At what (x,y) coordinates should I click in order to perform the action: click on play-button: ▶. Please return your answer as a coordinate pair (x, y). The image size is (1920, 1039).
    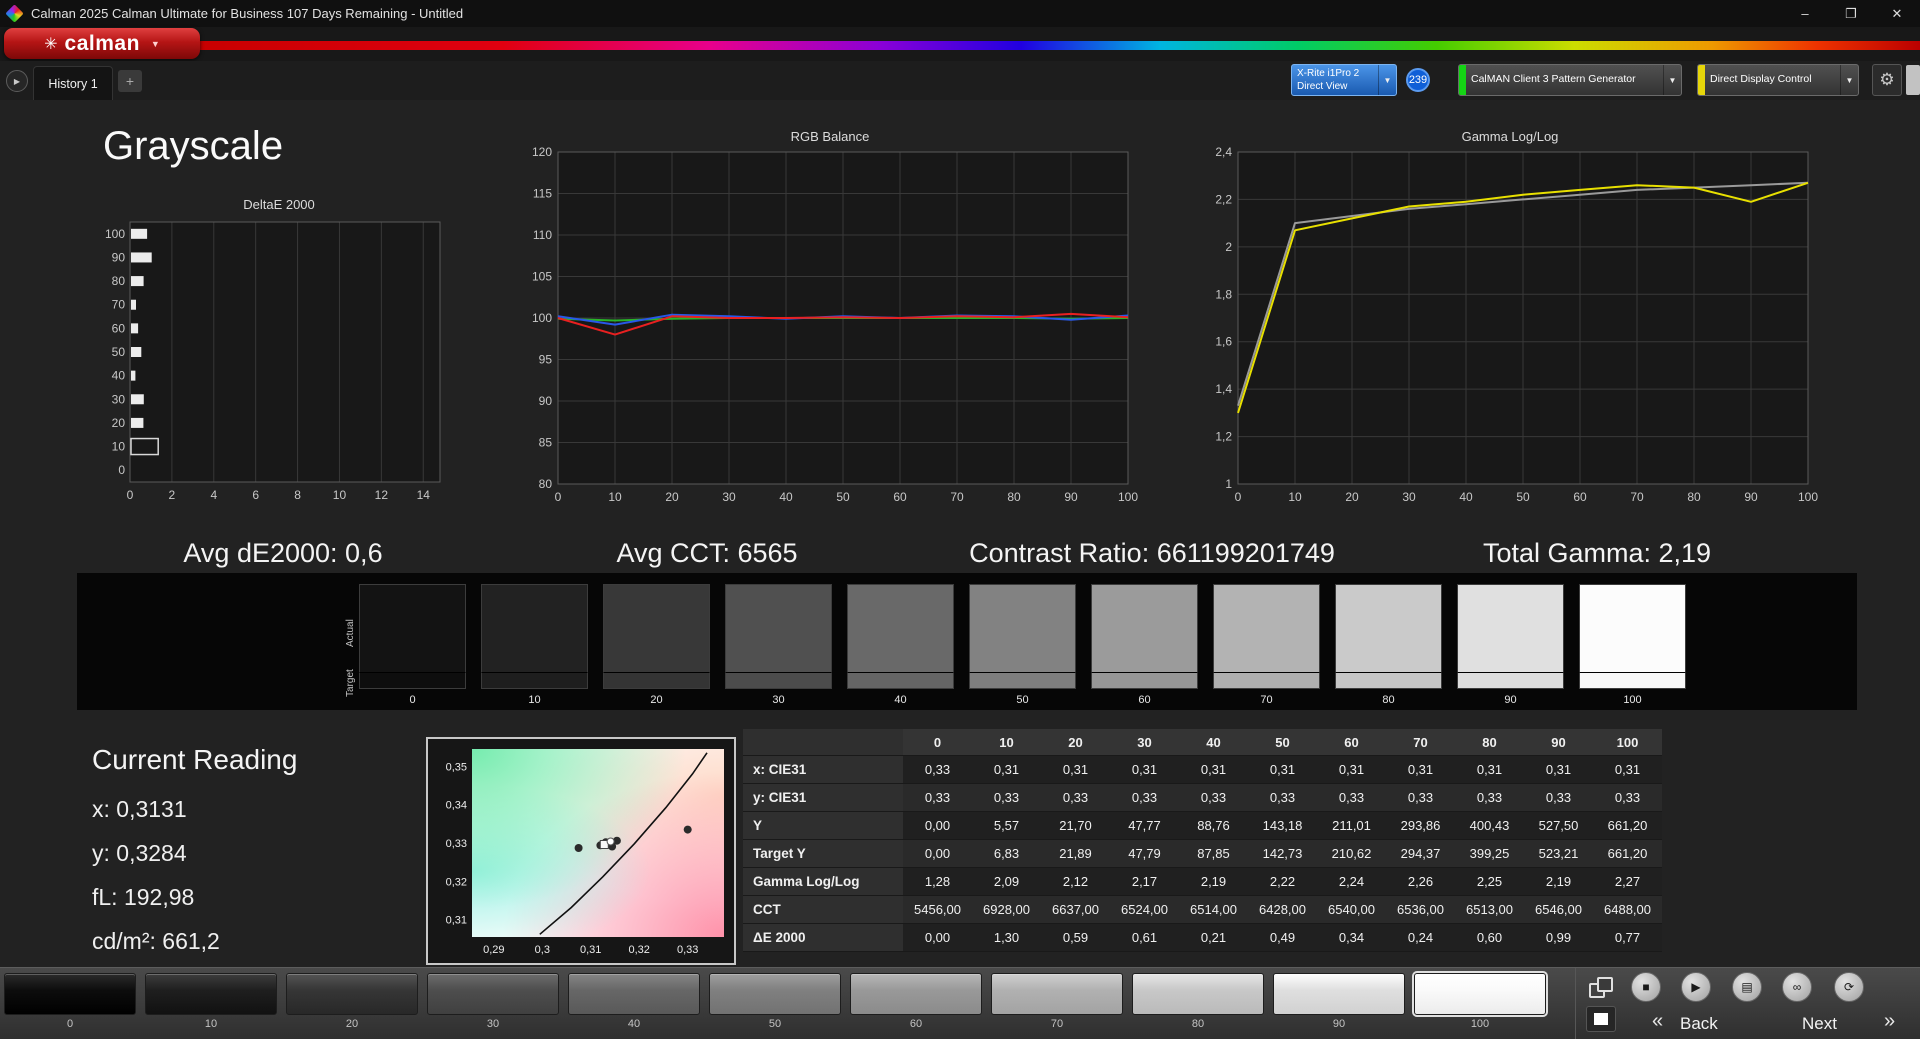
    Looking at the image, I should click on (1696, 987).